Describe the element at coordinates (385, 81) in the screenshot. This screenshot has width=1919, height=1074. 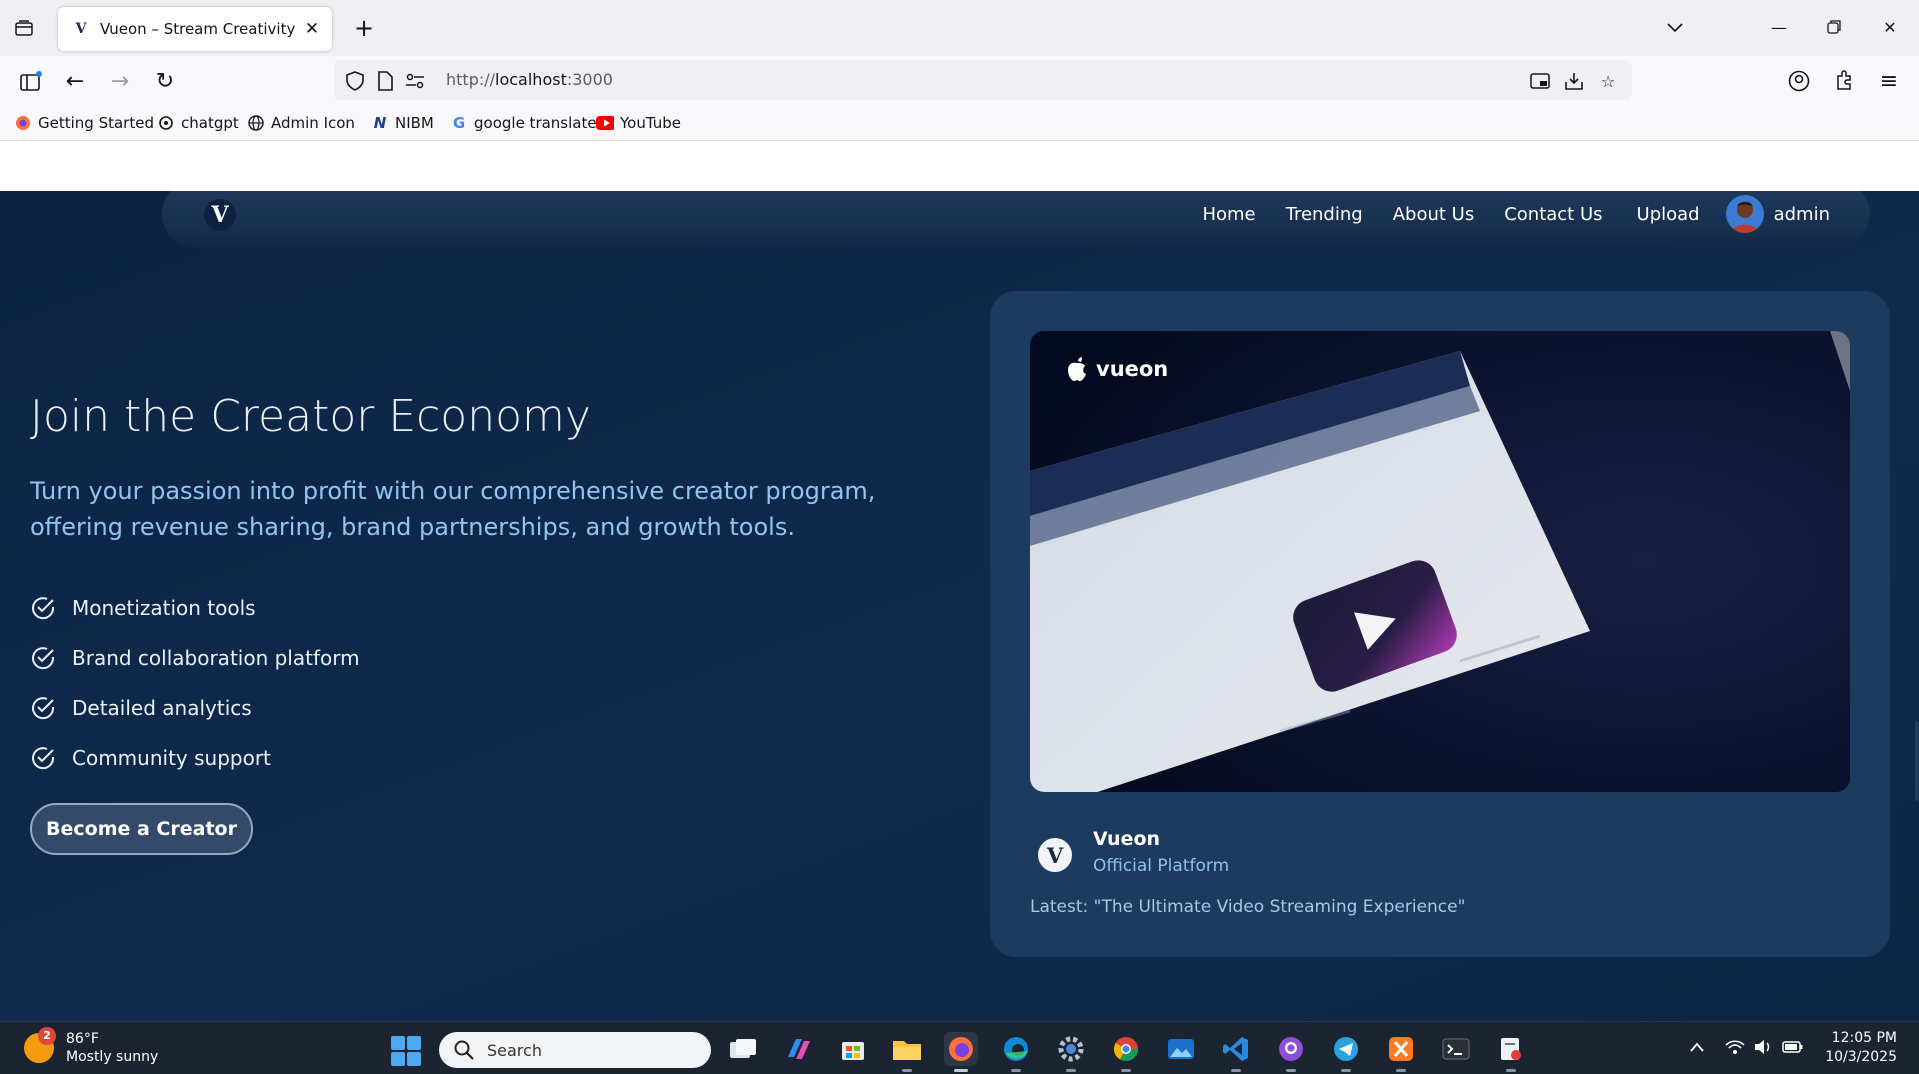
I see `page-icon` at that location.